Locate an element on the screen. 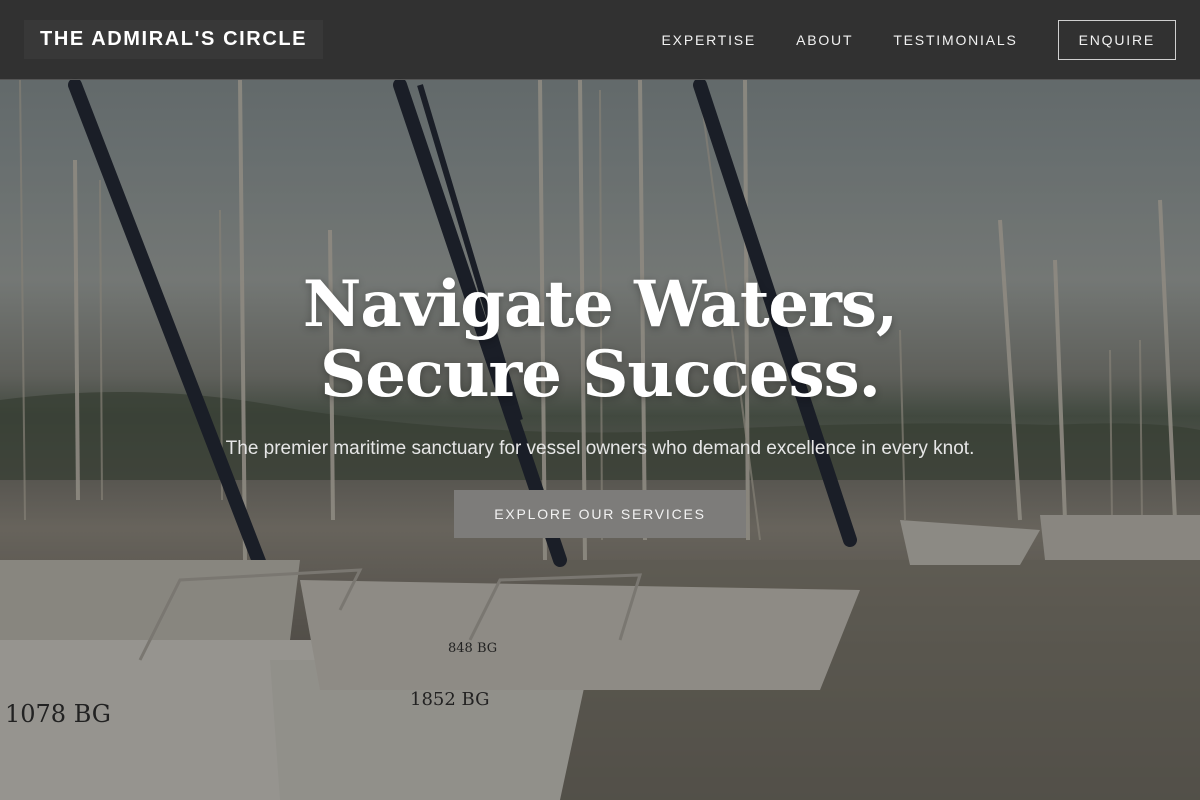 This screenshot has height=800, width=1200. nav-links: EXPERTISE ABOUT TESTIMONIALS ENQUIRE is located at coordinates (919, 39).